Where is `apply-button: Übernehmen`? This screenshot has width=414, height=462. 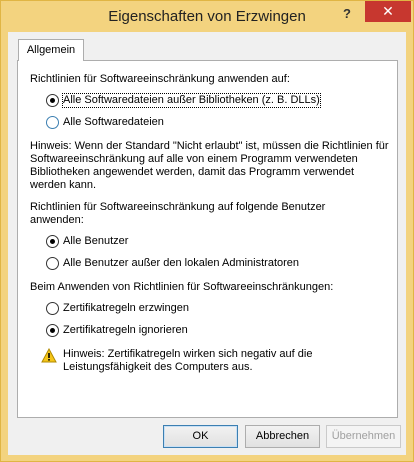
apply-button: Übernehmen is located at coordinates (363, 436).